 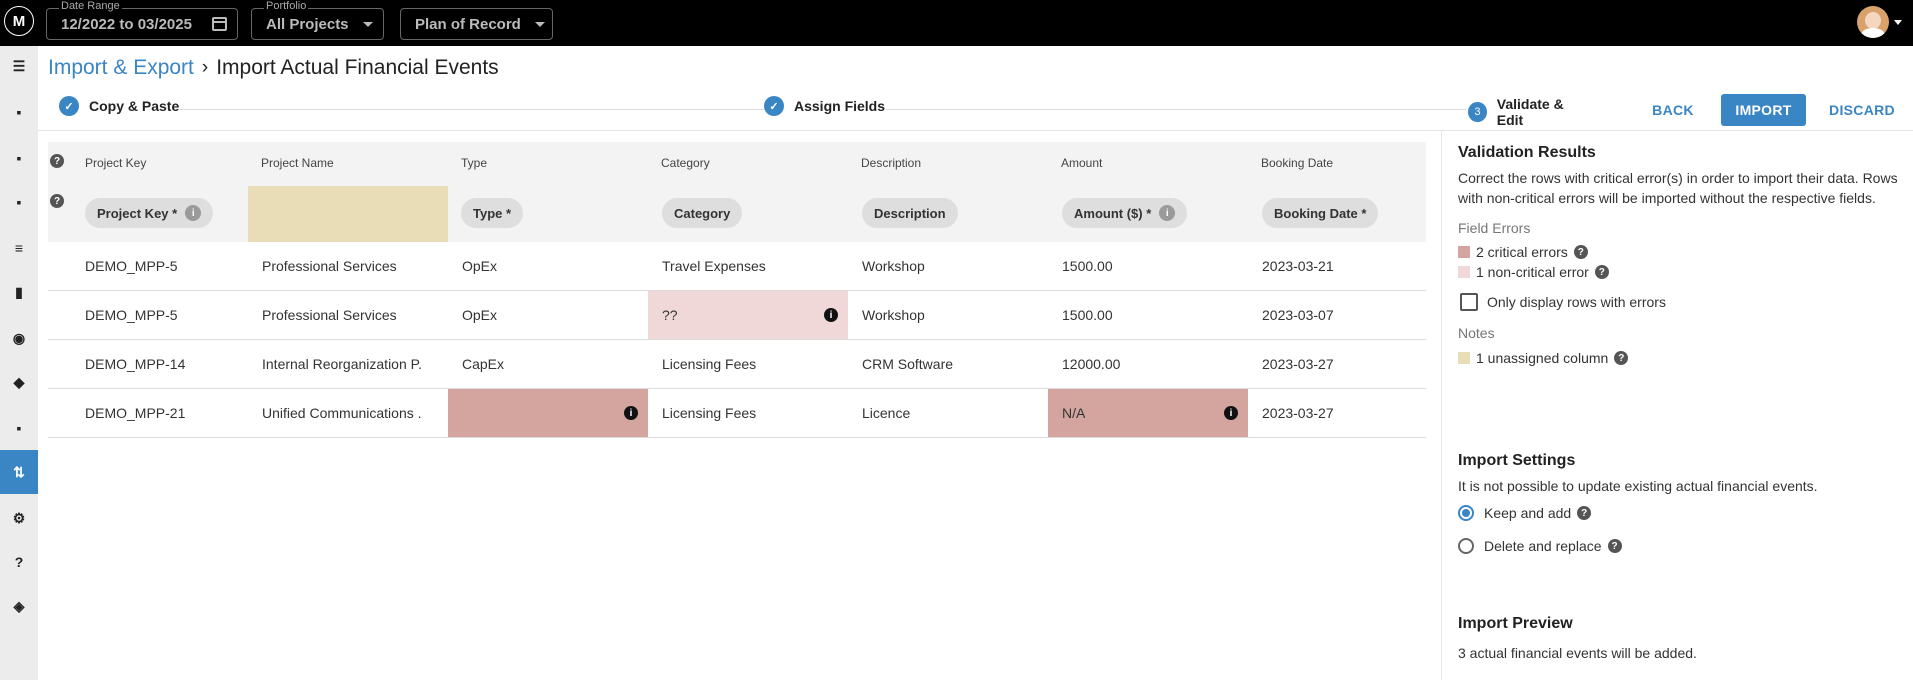 I want to click on step-label: Assign Fields, so click(x=840, y=106).